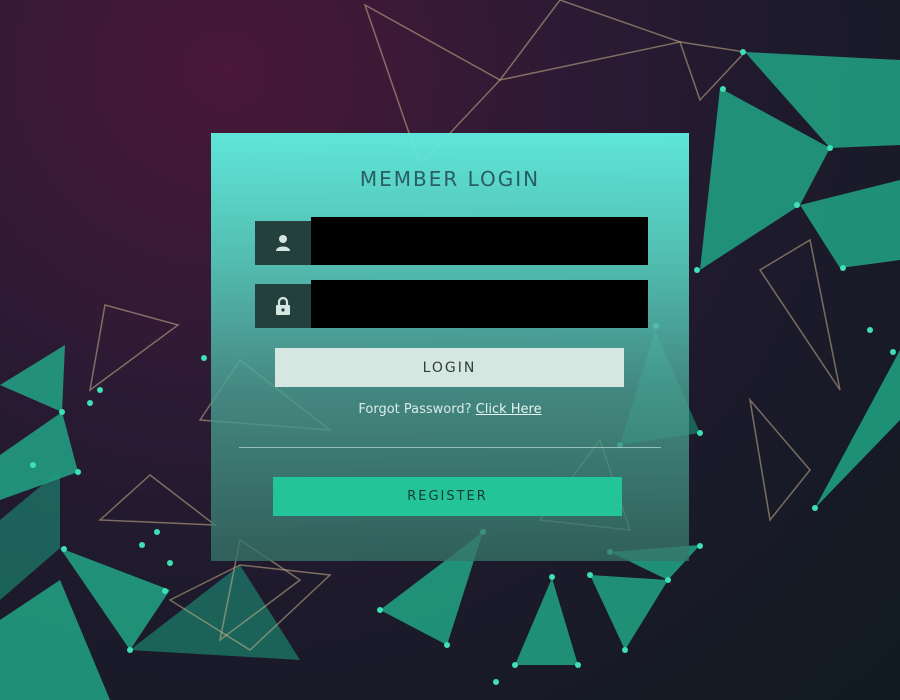 The width and height of the screenshot is (900, 700). Describe the element at coordinates (415, 409) in the screenshot. I see `forgot-password-text: Forgot Password?` at that location.